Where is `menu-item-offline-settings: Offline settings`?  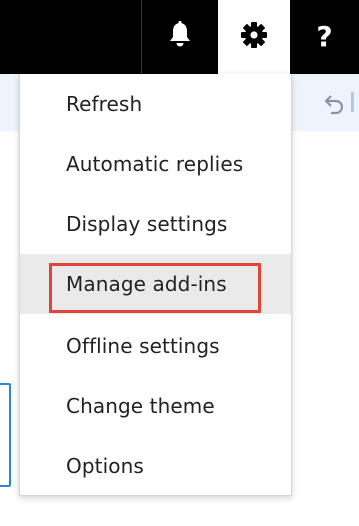
menu-item-offline-settings: Offline settings is located at coordinates (155, 346).